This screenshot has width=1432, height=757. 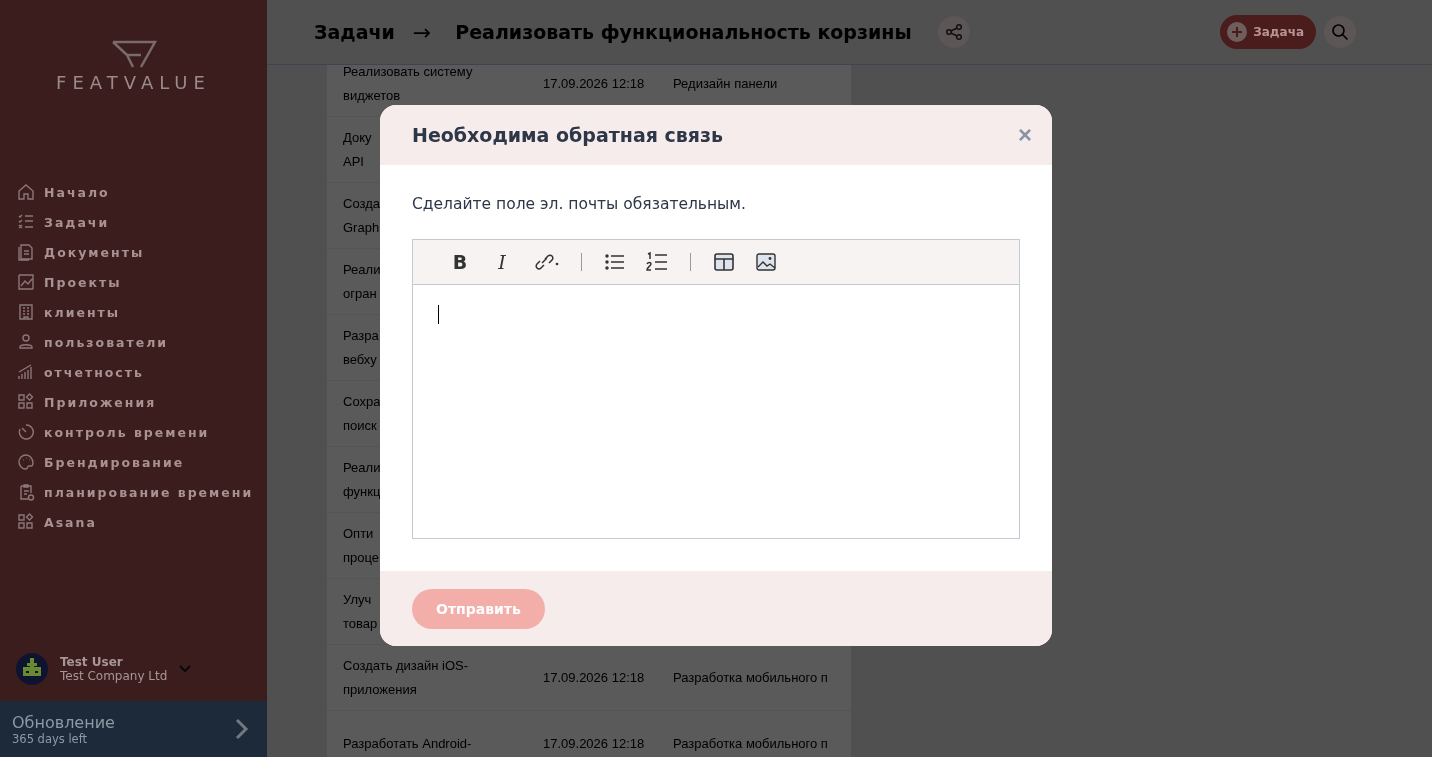 I want to click on chevron-down-icon, so click(x=185, y=669).